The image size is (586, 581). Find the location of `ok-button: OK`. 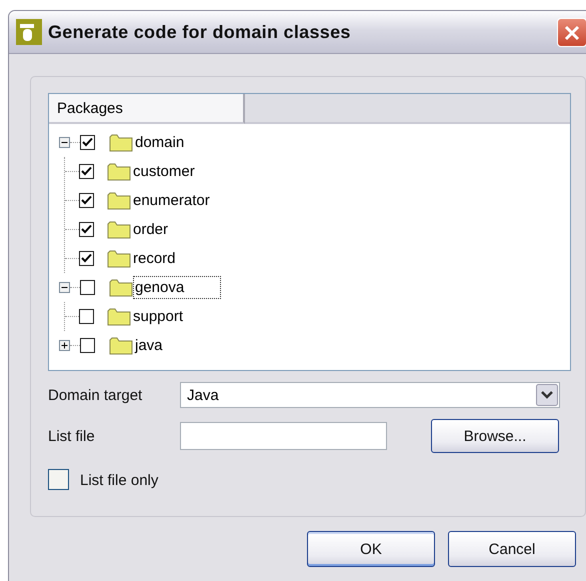

ok-button: OK is located at coordinates (371, 549).